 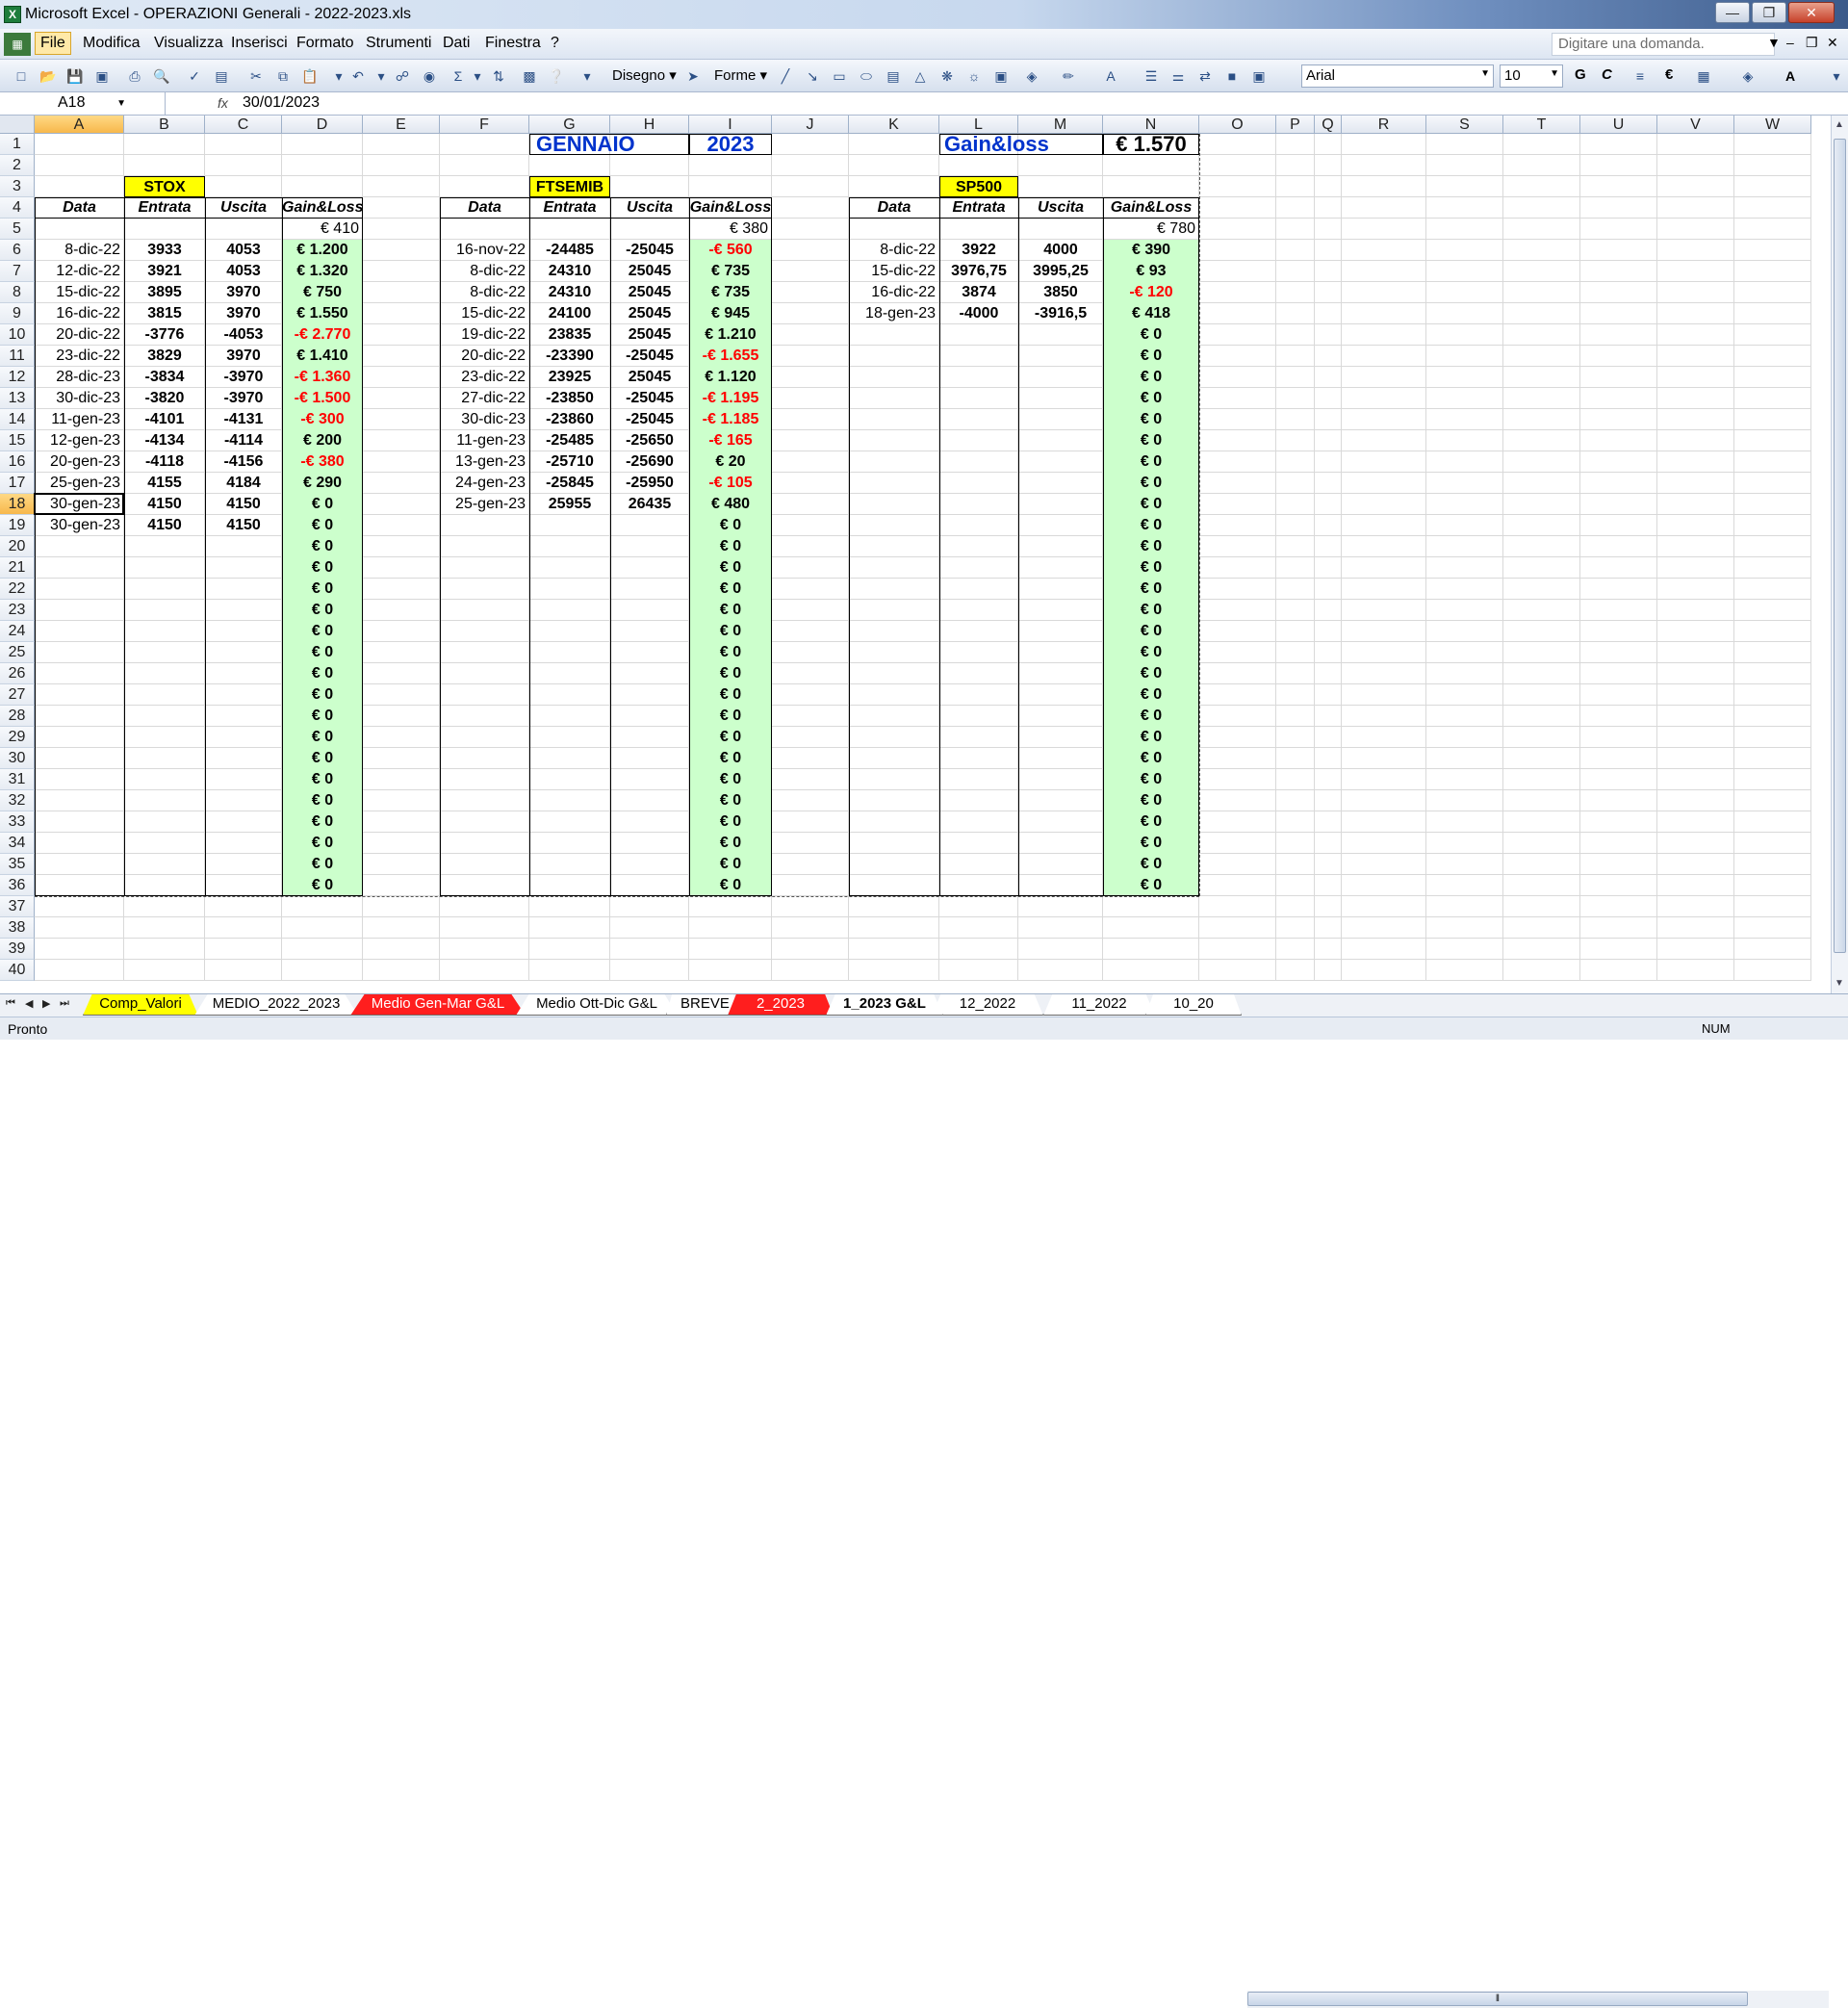 What do you see at coordinates (358, 76) in the screenshot?
I see `undo-icon: ↶` at bounding box center [358, 76].